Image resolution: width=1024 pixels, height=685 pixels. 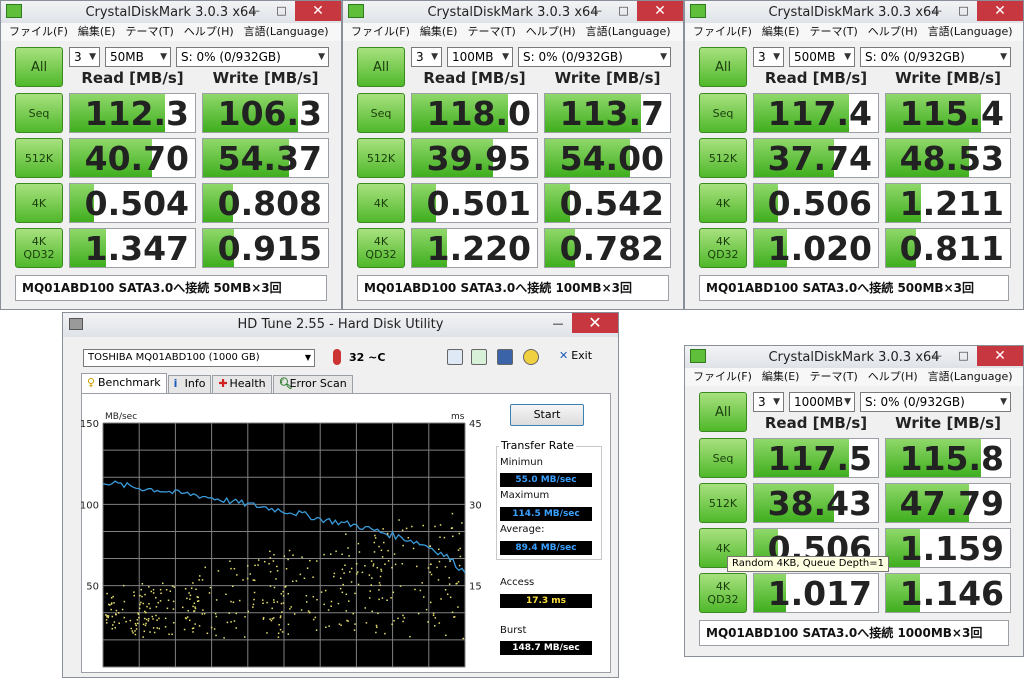 What do you see at coordinates (171, 288) in the screenshot?
I see `comment-field: MQ01ABD100 SATA3.0へ接続 50MB×3回` at bounding box center [171, 288].